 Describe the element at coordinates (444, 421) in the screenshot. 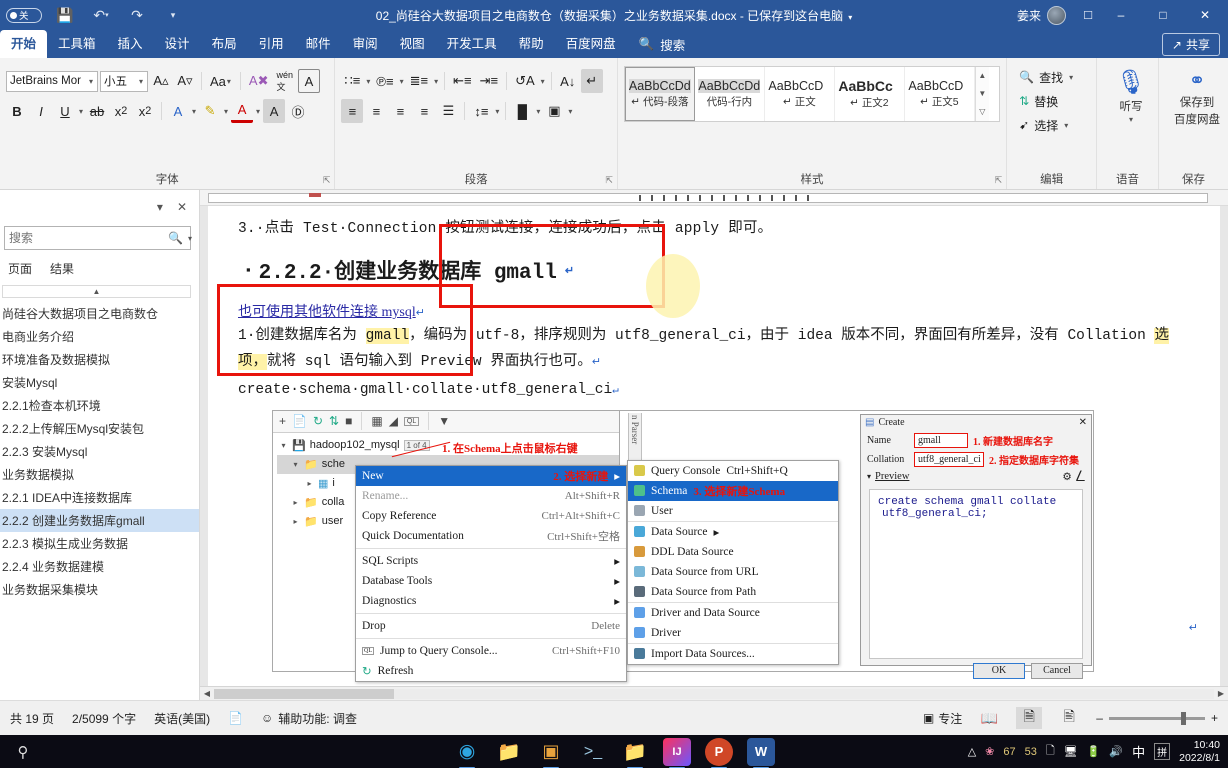

I see `filter-icon: ▼` at that location.